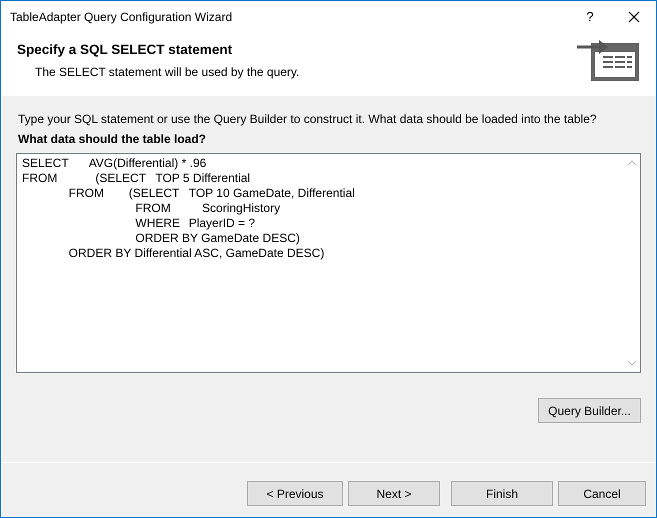 The width and height of the screenshot is (657, 518). Describe the element at coordinates (590, 16) in the screenshot. I see `help-button: ?` at that location.